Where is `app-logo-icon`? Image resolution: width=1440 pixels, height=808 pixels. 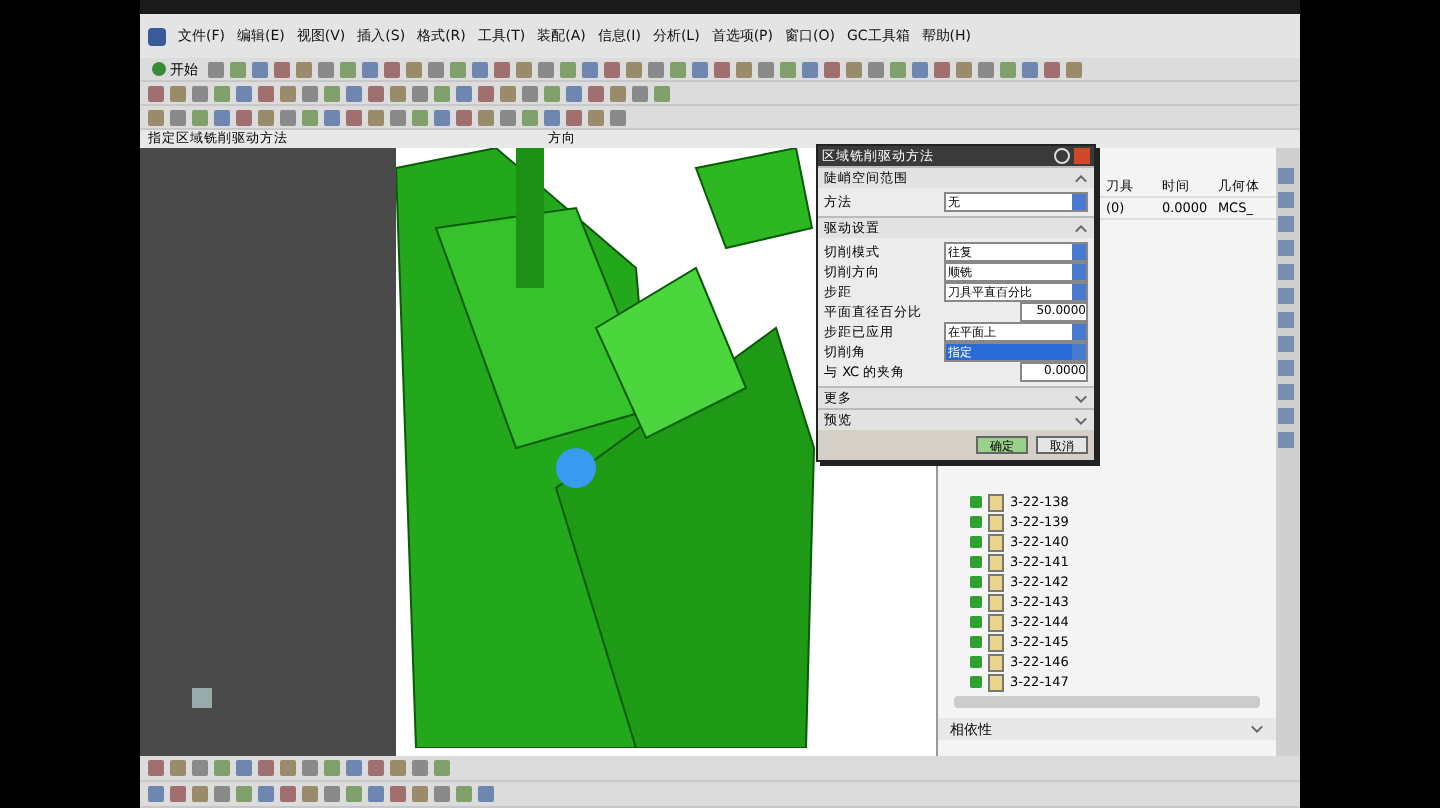 app-logo-icon is located at coordinates (157, 36).